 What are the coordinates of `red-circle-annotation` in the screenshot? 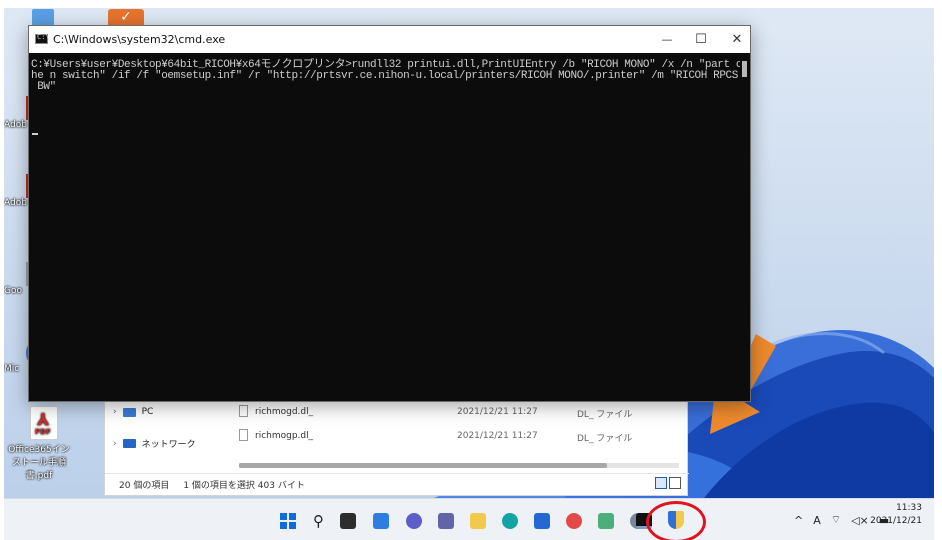 It's located at (676, 520).